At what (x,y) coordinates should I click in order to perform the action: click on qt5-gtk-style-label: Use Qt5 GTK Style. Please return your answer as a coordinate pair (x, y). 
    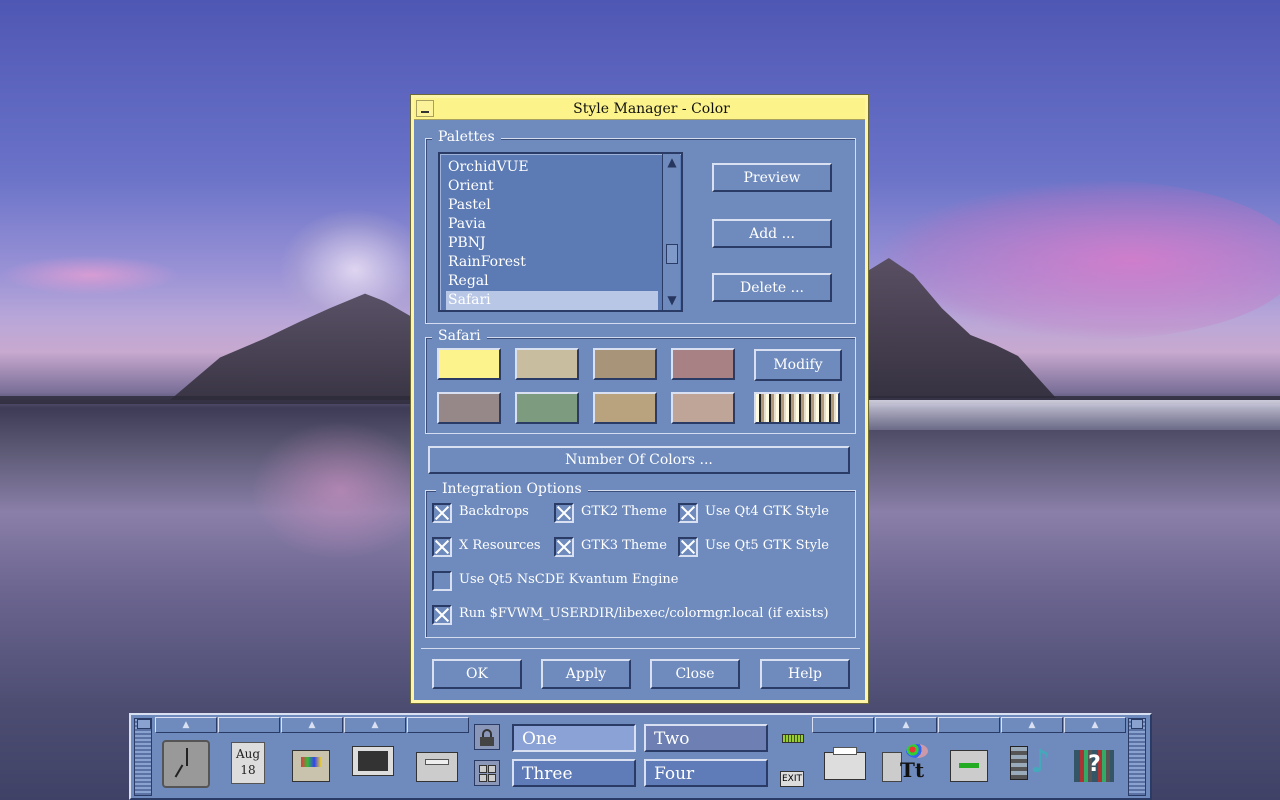
    Looking at the image, I should click on (767, 545).